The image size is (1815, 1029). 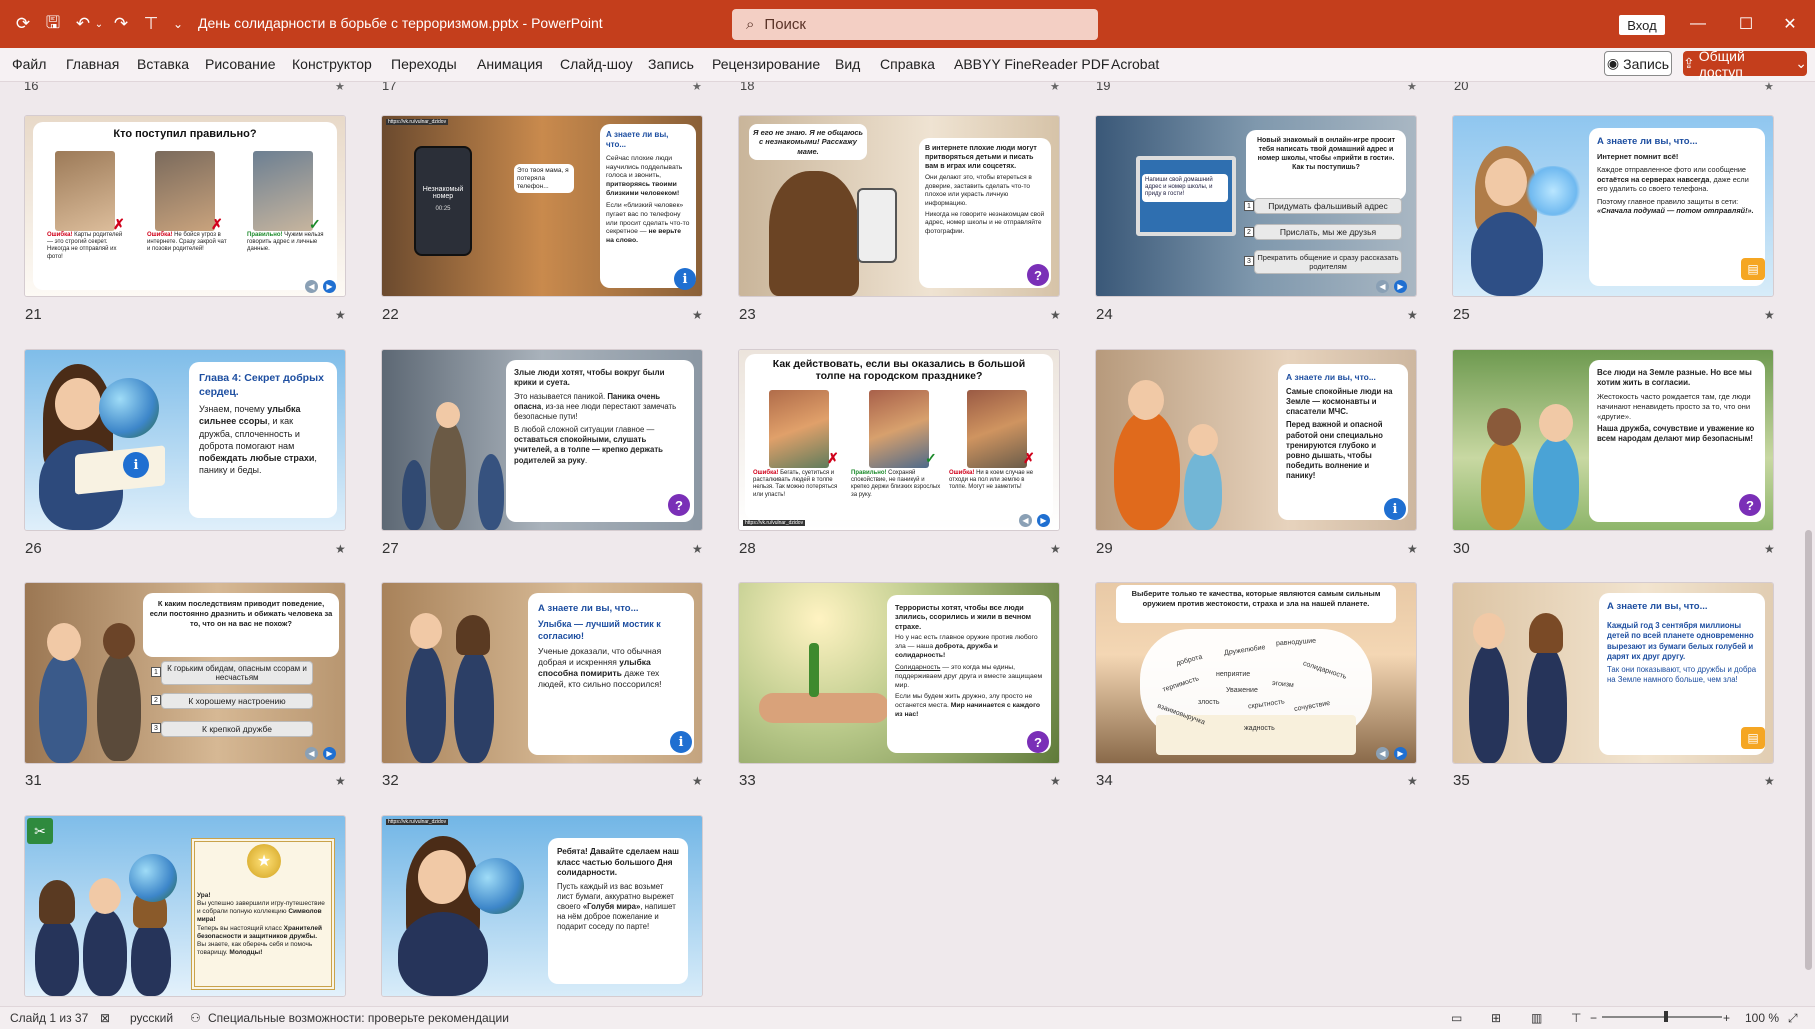 I want to click on spelling-icon: ⊠, so click(x=105, y=1018).